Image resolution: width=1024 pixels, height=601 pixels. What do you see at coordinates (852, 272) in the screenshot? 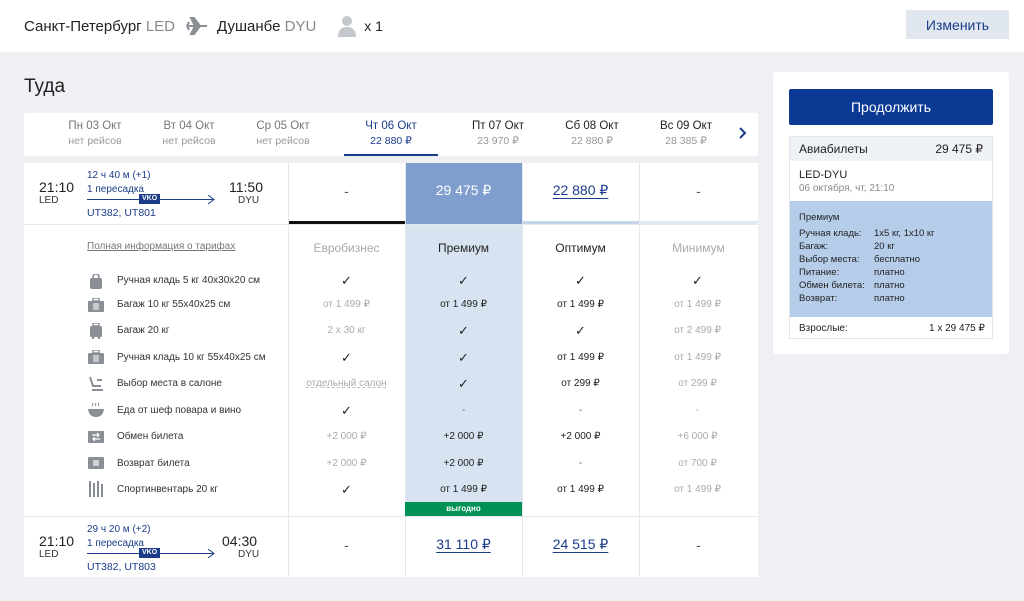
I see `detail-row: Питание: платно` at bounding box center [852, 272].